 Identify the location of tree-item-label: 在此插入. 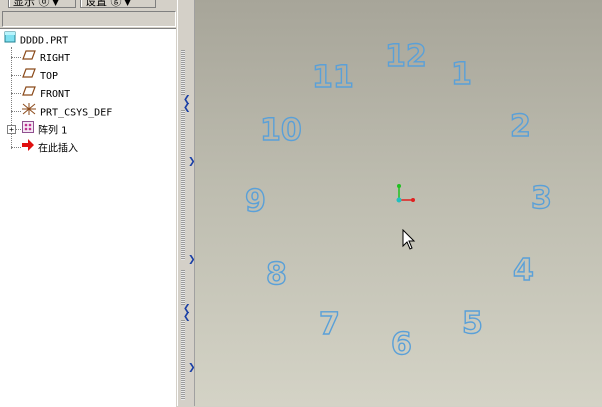
(58, 149).